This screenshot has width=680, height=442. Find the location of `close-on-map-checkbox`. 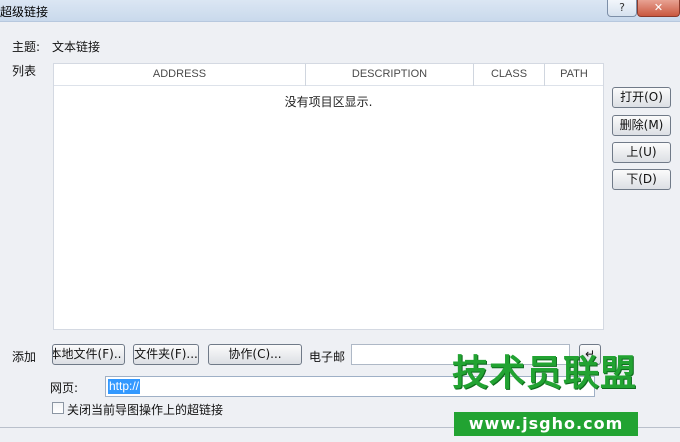

close-on-map-checkbox is located at coordinates (58, 408).